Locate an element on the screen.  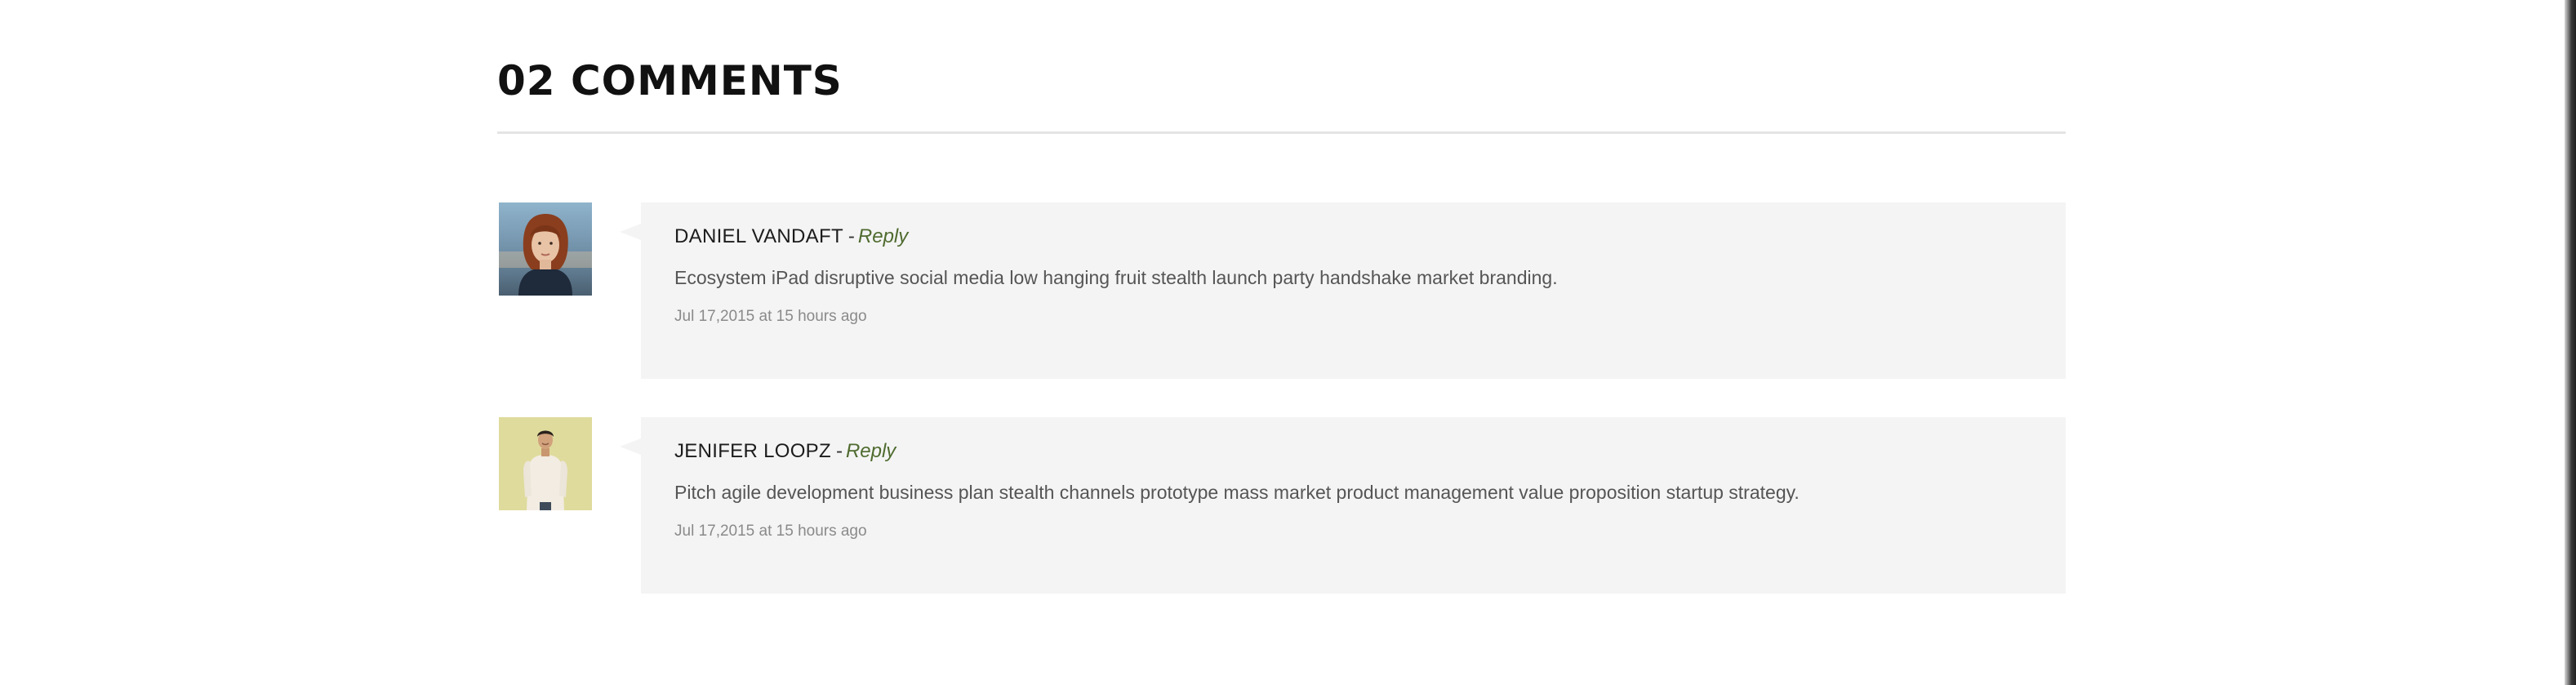
comment-meta: JENIFER LOOPZ - Reply is located at coordinates (785, 451).